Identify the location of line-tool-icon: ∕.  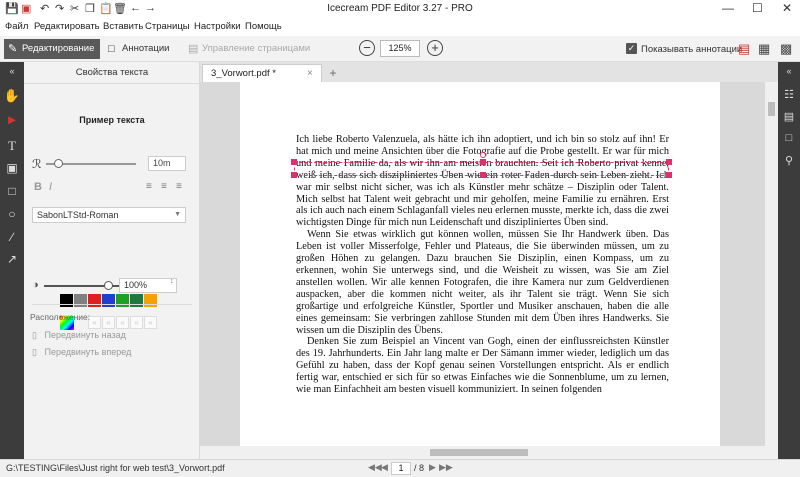
(12, 237).